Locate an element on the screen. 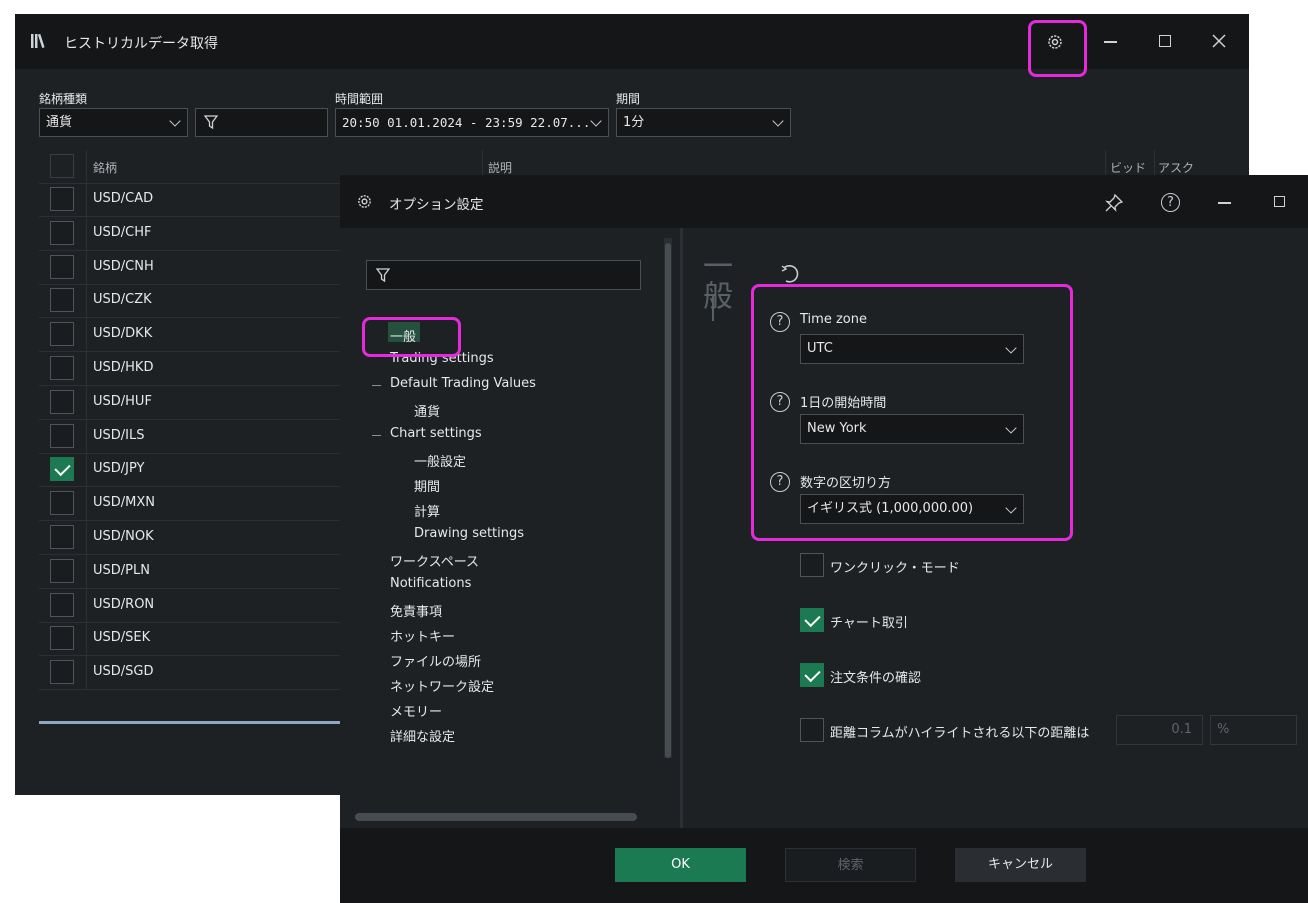 Image resolution: width=1308 pixels, height=903 pixels. tree-item: 詳細な設定 is located at coordinates (422, 735).